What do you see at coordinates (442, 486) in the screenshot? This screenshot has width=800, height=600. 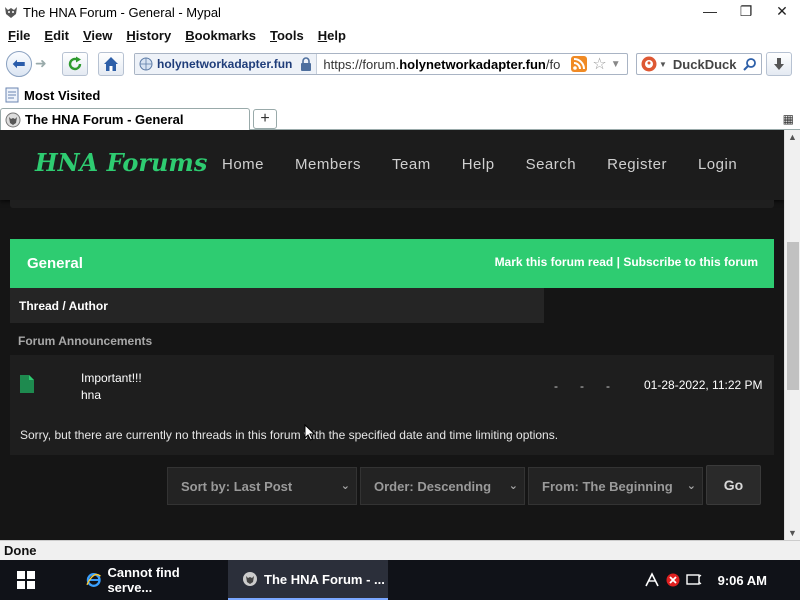 I see `order-select: Order: Descending ⌄` at bounding box center [442, 486].